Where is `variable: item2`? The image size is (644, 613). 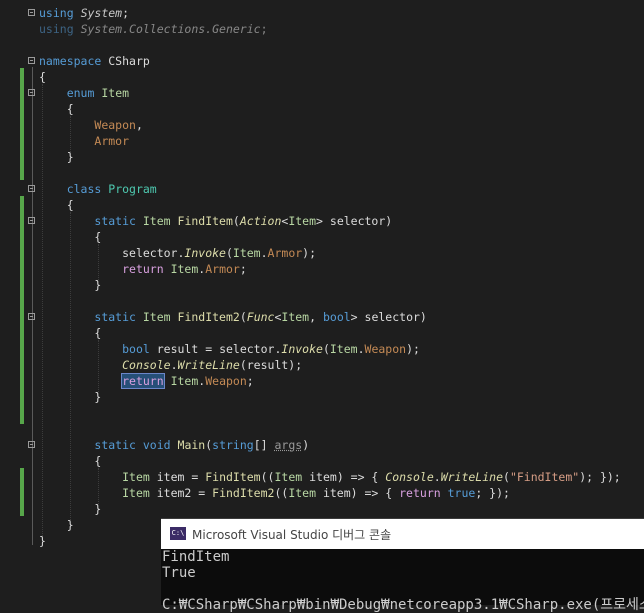
variable: item2 is located at coordinates (174, 493).